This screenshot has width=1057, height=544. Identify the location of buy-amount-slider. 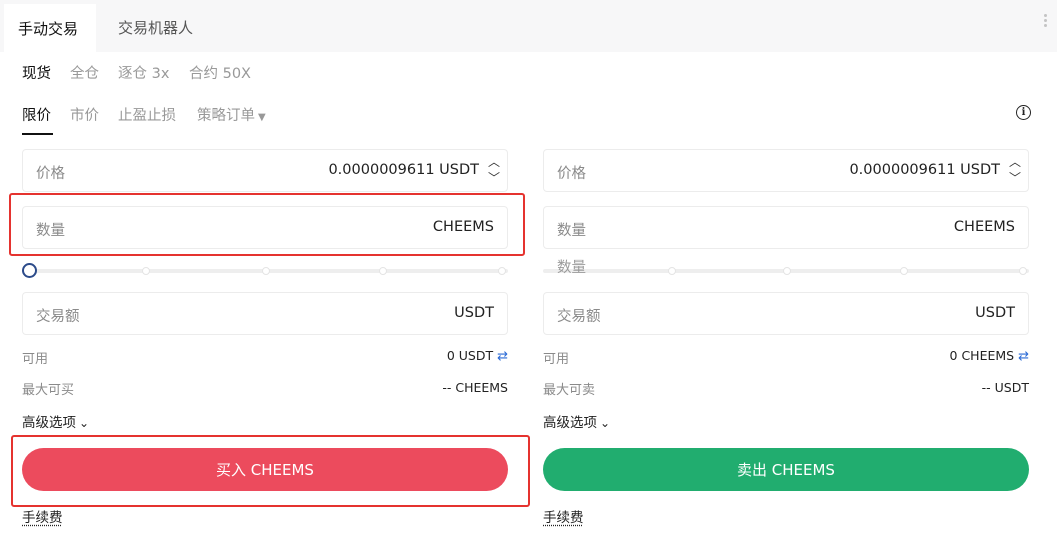
(265, 271).